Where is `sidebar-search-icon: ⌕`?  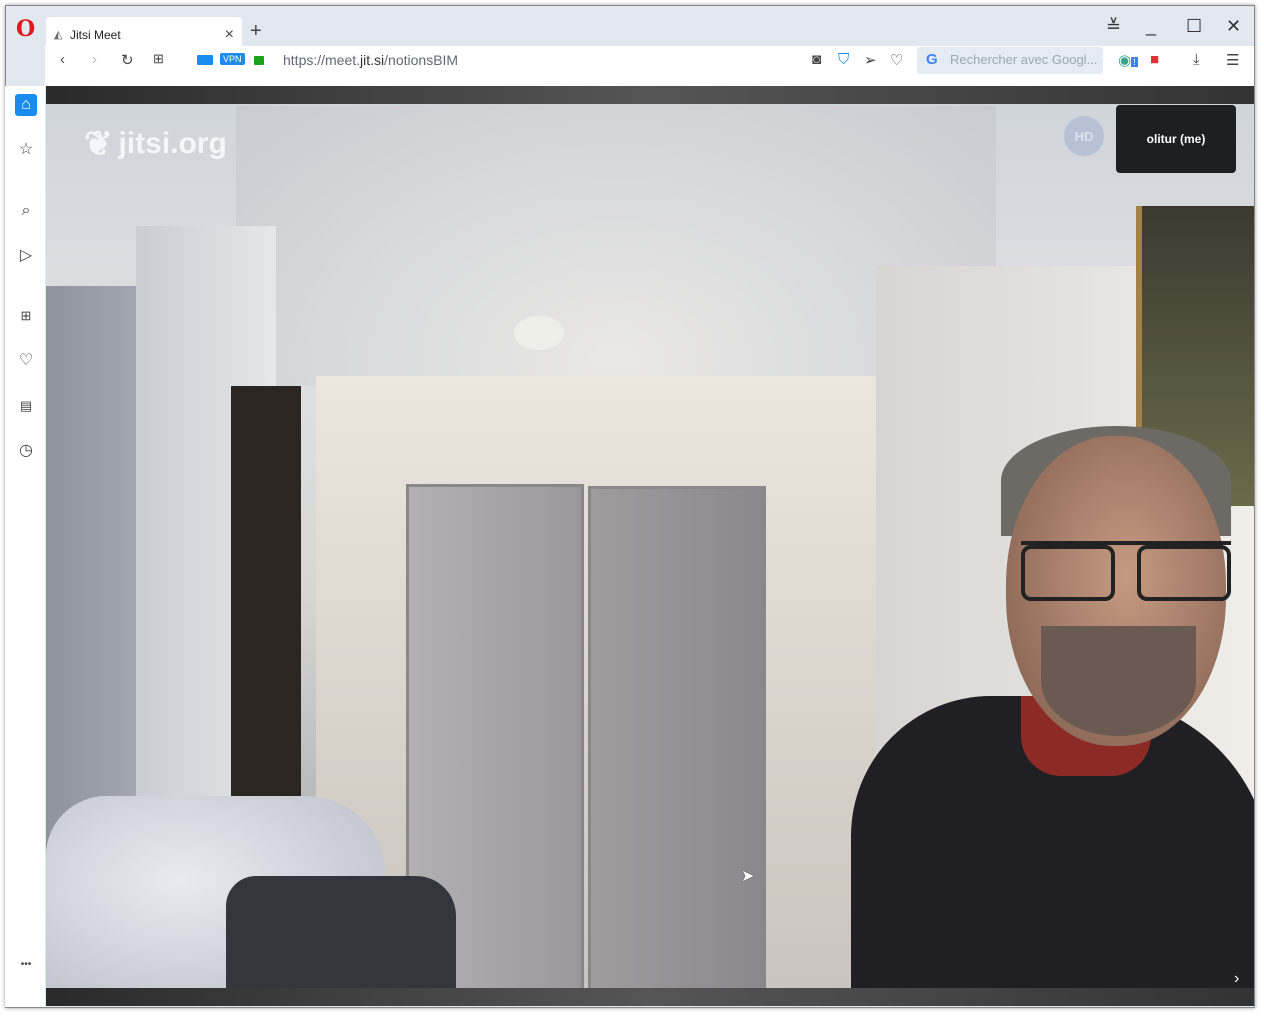 sidebar-search-icon: ⌕ is located at coordinates (26, 211).